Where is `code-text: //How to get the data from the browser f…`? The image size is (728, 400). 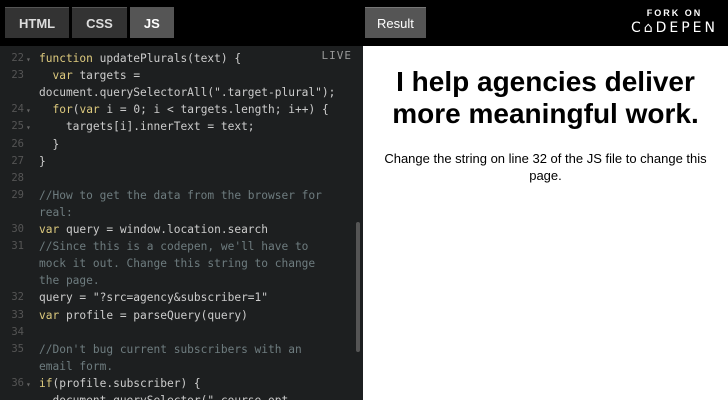
code-text: //How to get the data from the browser f… is located at coordinates (180, 195).